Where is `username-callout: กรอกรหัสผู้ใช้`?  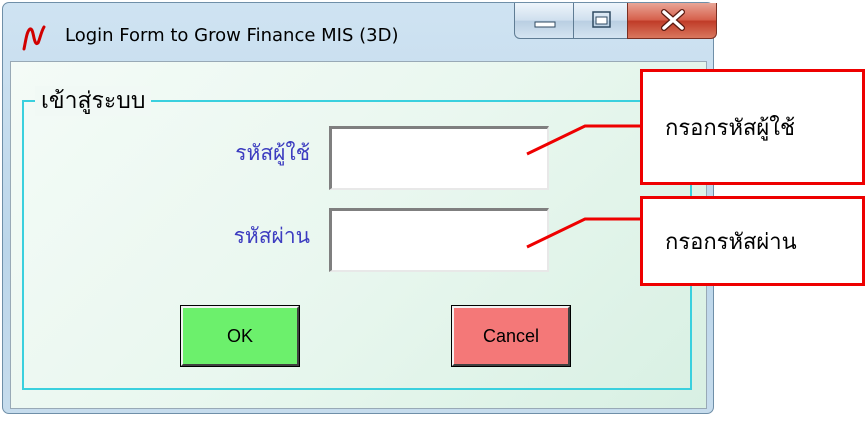 username-callout: กรอกรหัสผู้ใช้ is located at coordinates (752, 127).